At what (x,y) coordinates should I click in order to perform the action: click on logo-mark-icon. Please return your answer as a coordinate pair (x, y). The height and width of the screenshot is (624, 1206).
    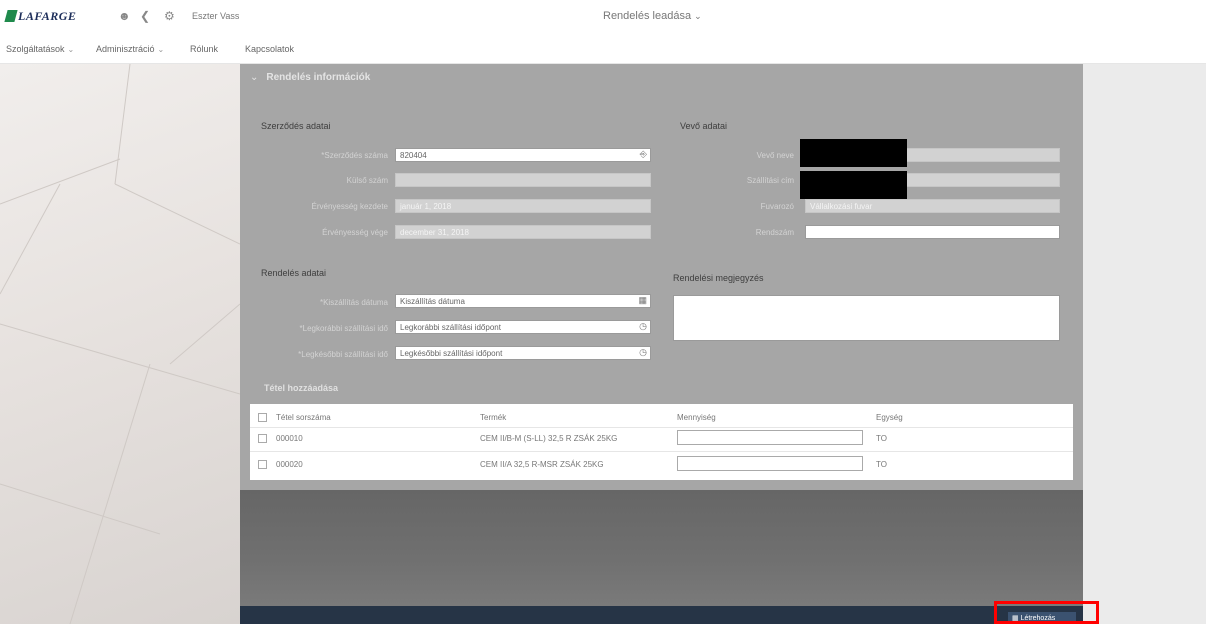
    Looking at the image, I should click on (11, 16).